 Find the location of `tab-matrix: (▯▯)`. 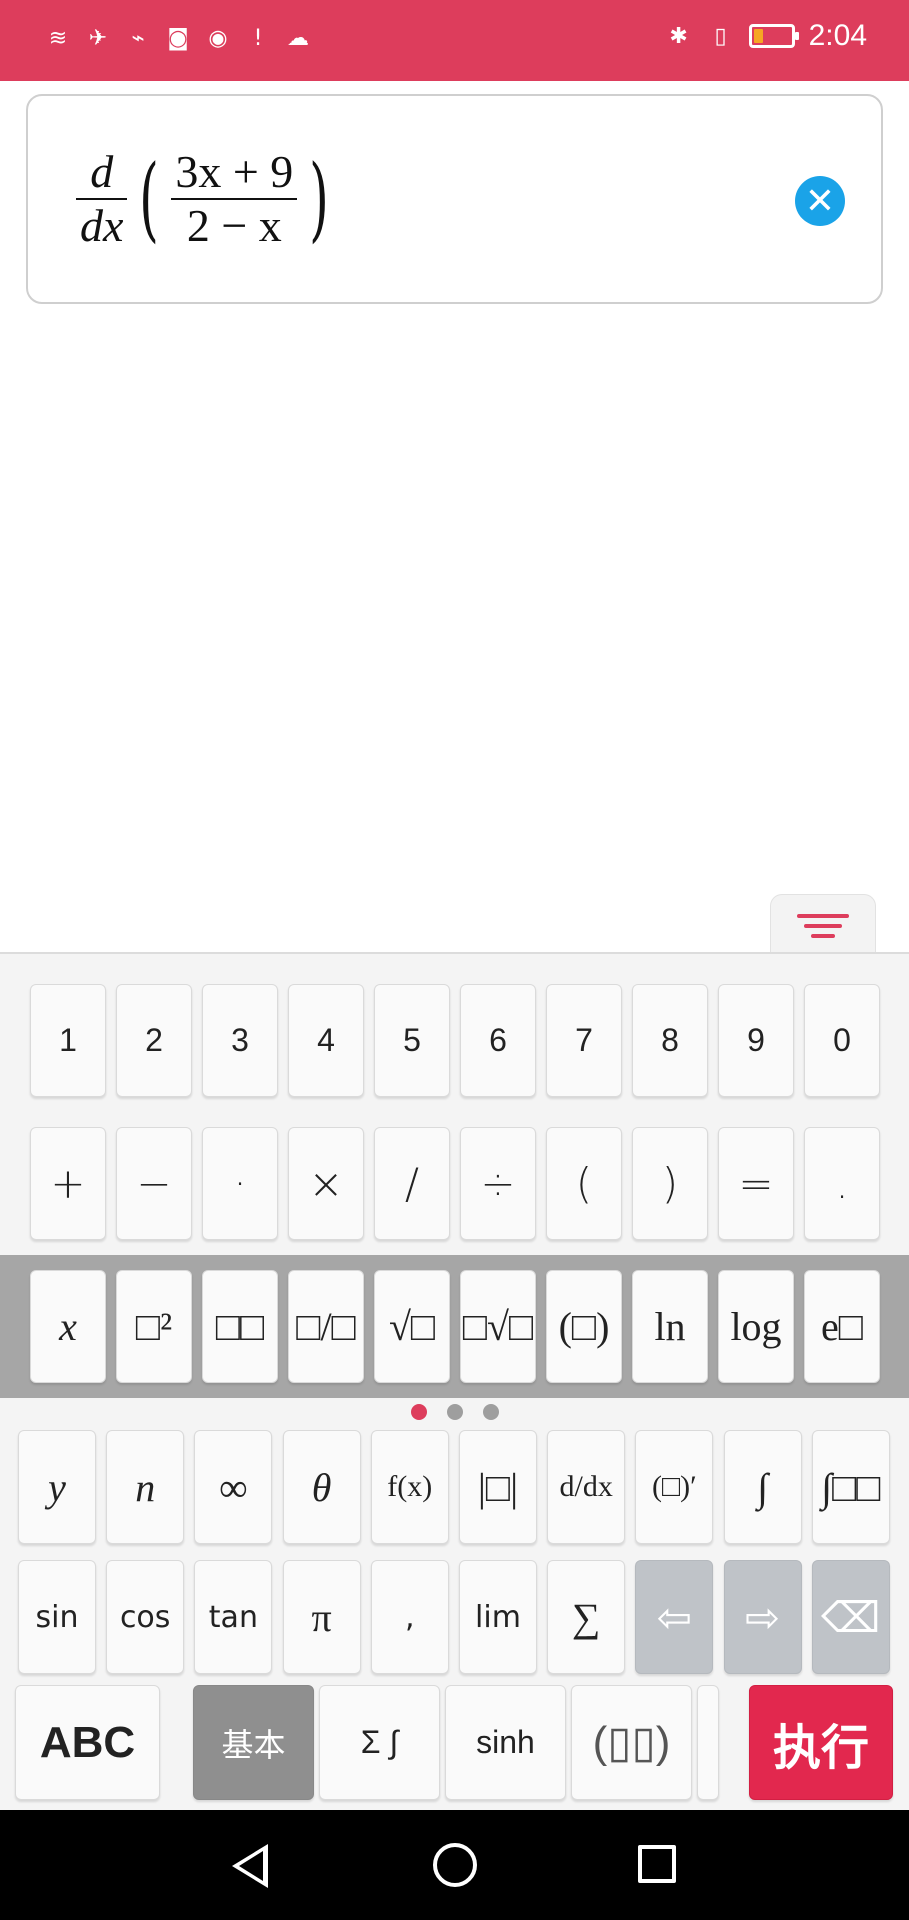

tab-matrix: (▯▯) is located at coordinates (631, 1742).